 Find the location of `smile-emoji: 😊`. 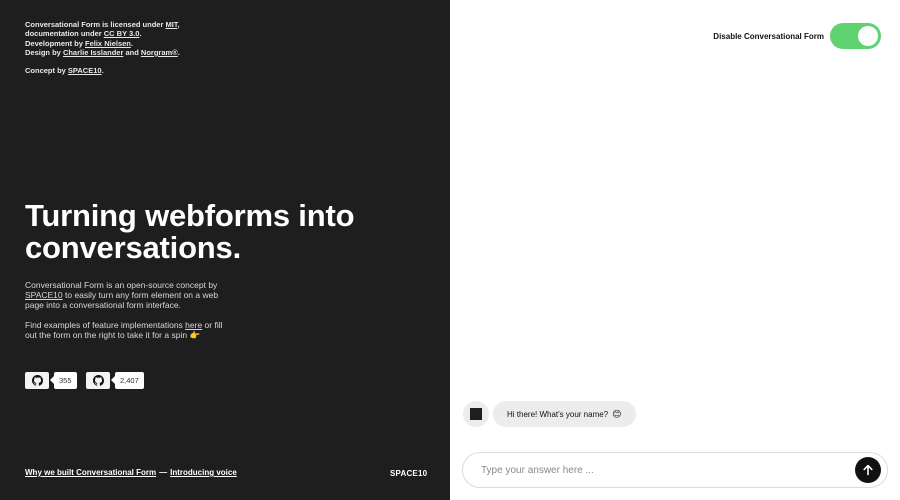

smile-emoji: 😊 is located at coordinates (617, 413).